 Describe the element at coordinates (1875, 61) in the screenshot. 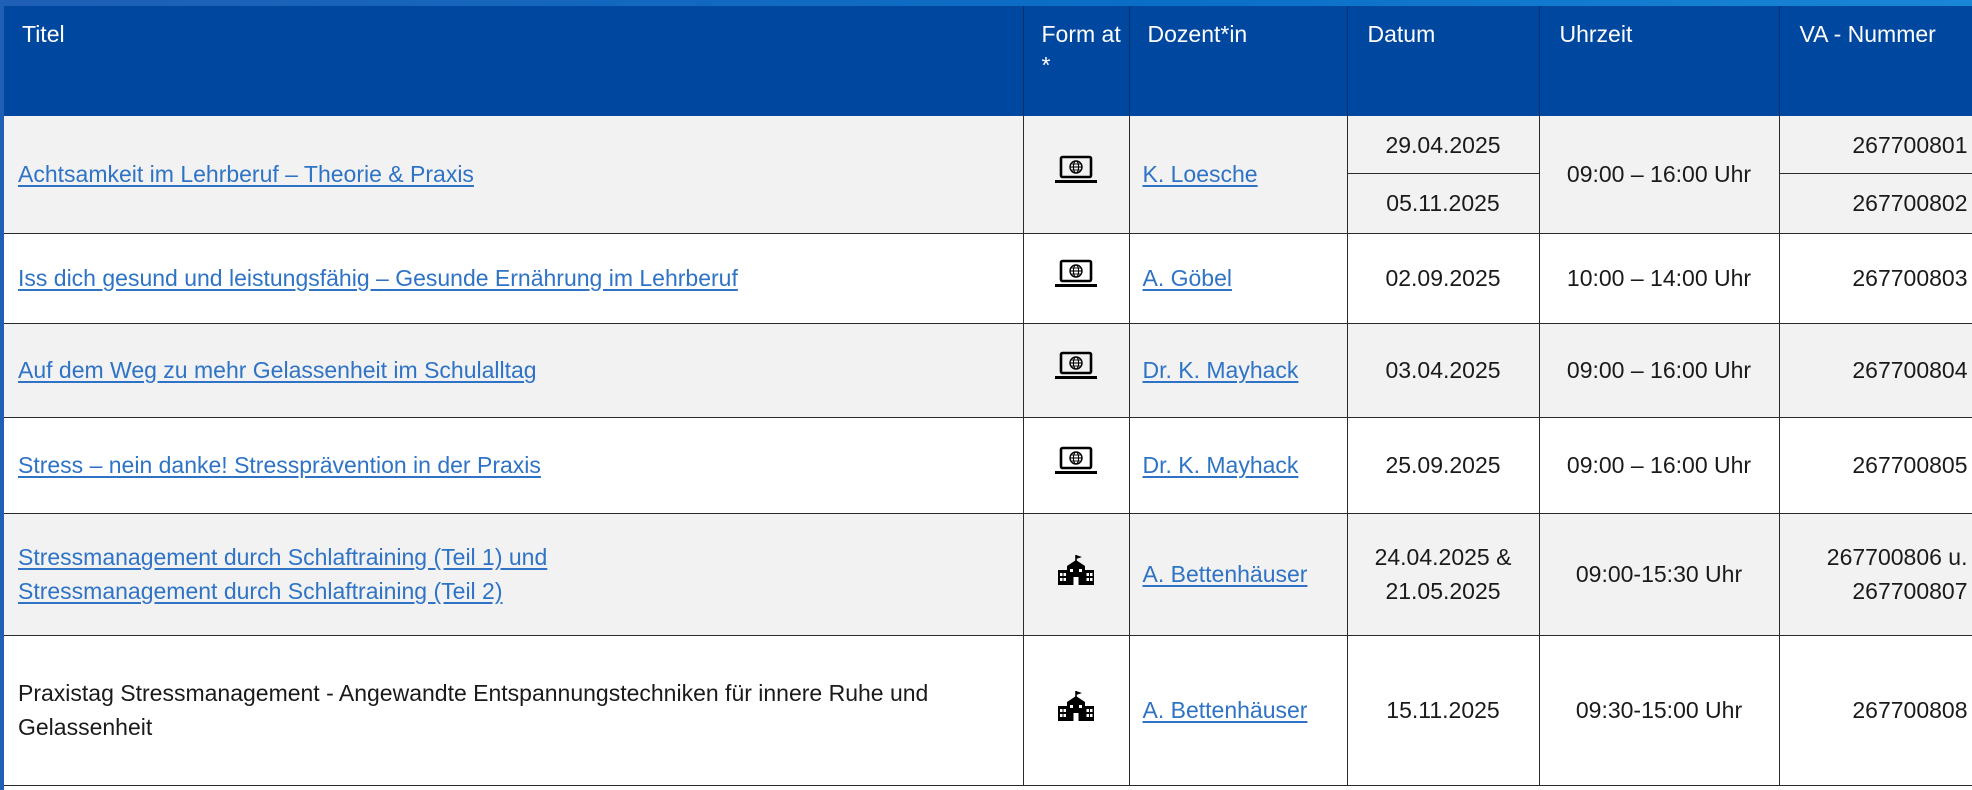

I see `header-va-number: VA - Nummer` at that location.